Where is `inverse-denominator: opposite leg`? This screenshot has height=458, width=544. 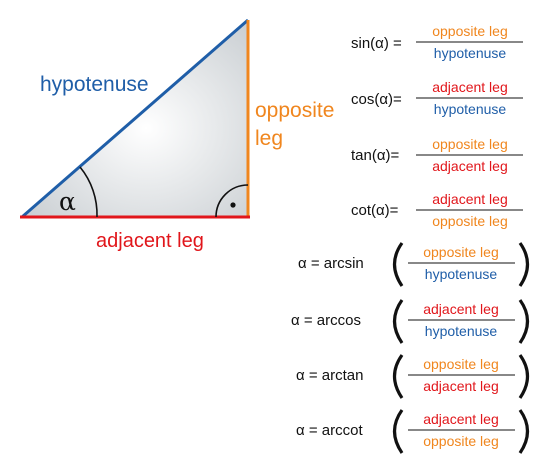 inverse-denominator: opposite leg is located at coordinates (461, 441).